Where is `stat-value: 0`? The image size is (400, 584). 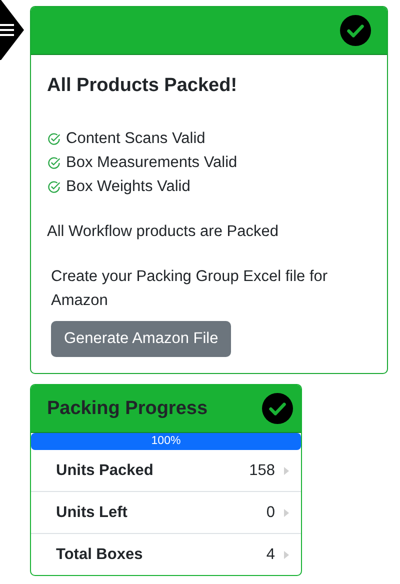 stat-value: 0 is located at coordinates (270, 513).